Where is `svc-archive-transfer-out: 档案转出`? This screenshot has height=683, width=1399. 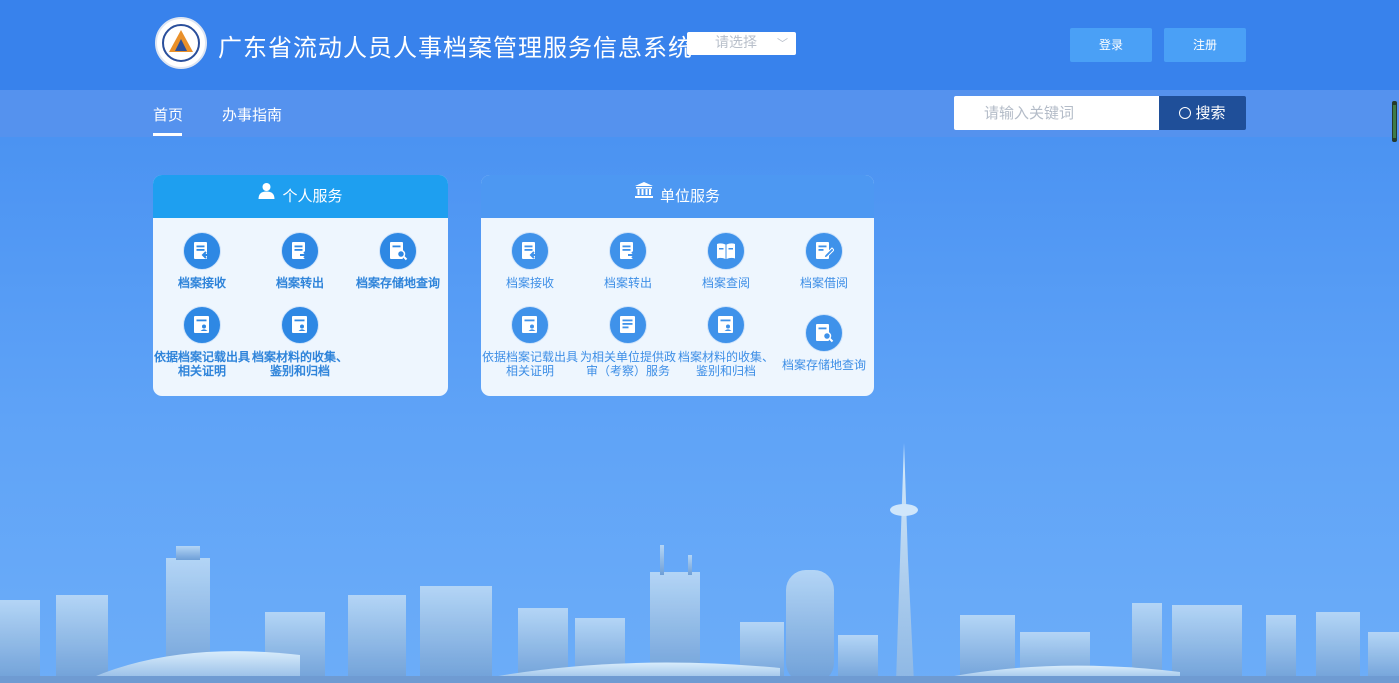 svc-archive-transfer-out: 档案转出 is located at coordinates (300, 261).